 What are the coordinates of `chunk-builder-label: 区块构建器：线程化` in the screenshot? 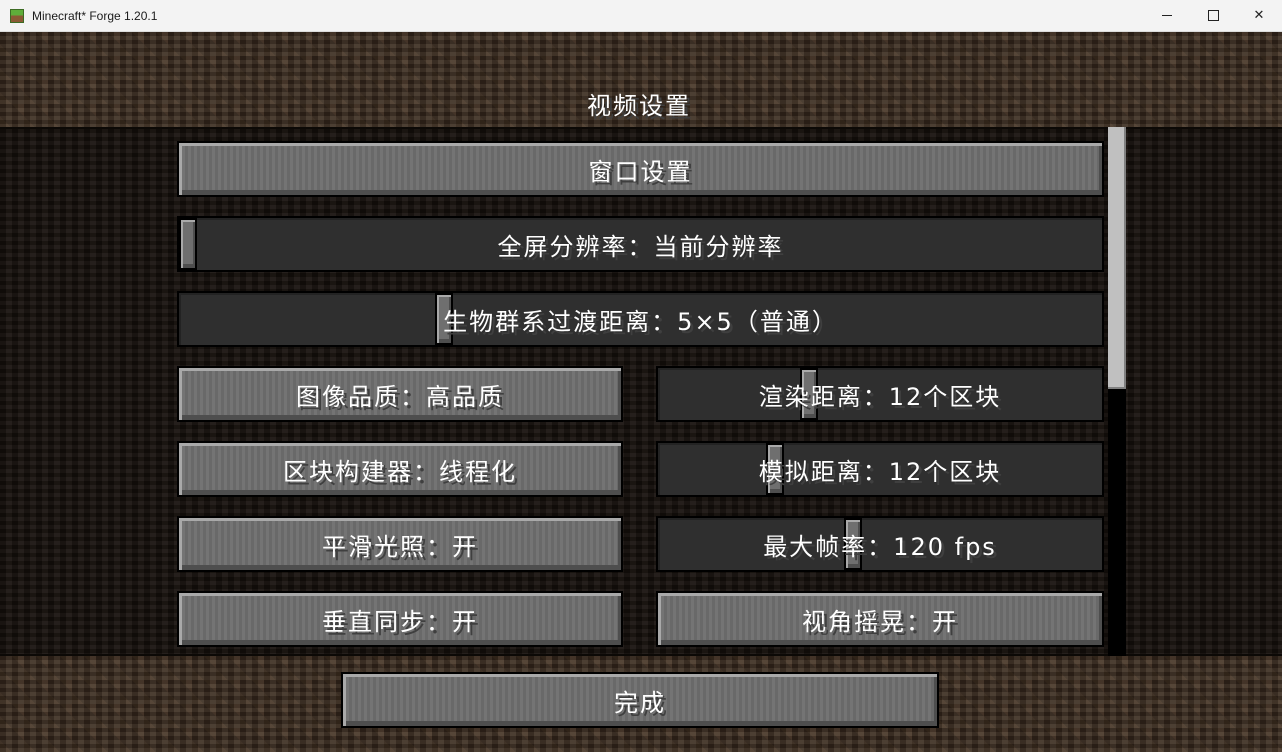 It's located at (400, 471).